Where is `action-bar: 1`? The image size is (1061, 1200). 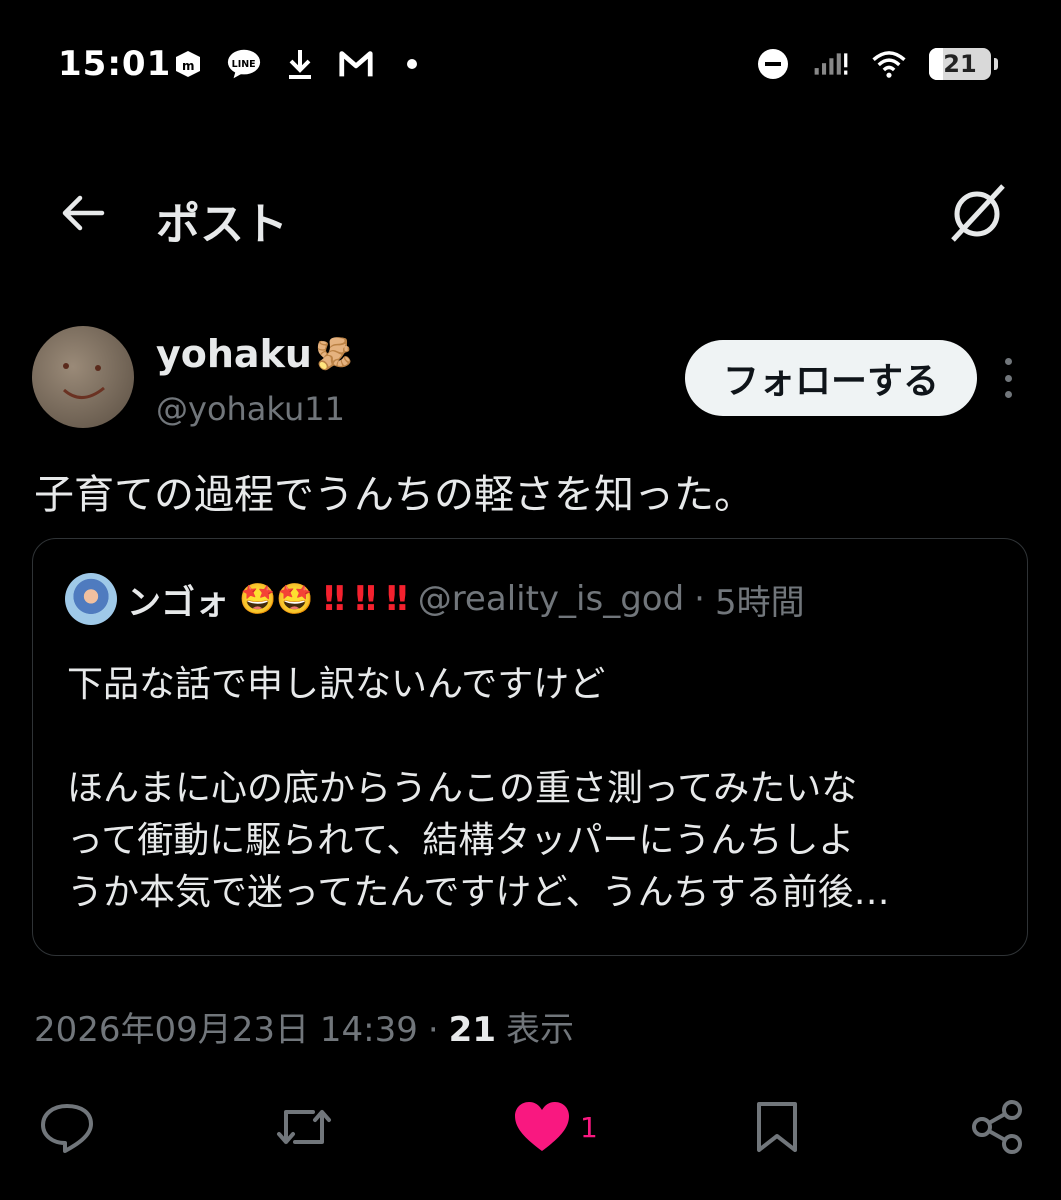
action-bar: 1 is located at coordinates (530, 1130).